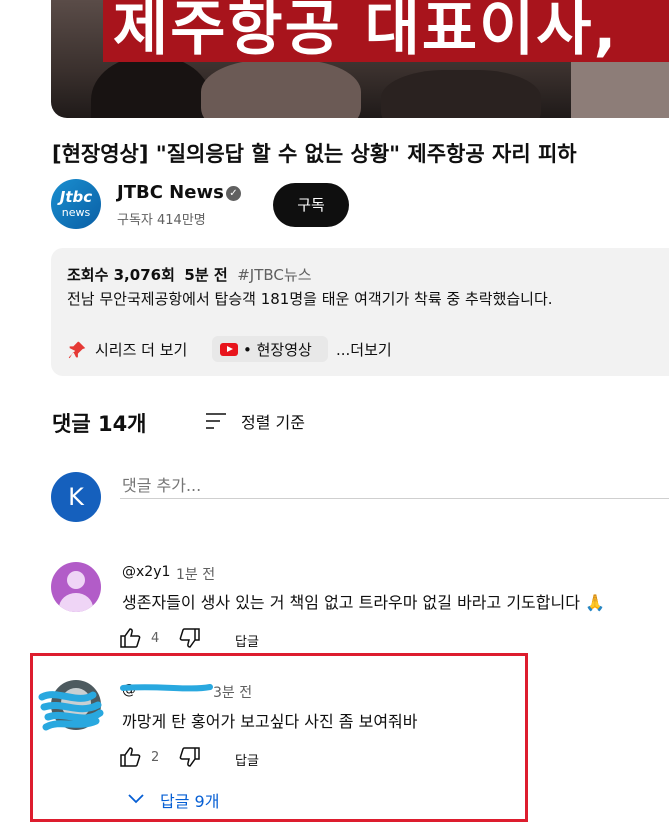  What do you see at coordinates (76, 212) in the screenshot?
I see `channel-logo-subtext: news` at bounding box center [76, 212].